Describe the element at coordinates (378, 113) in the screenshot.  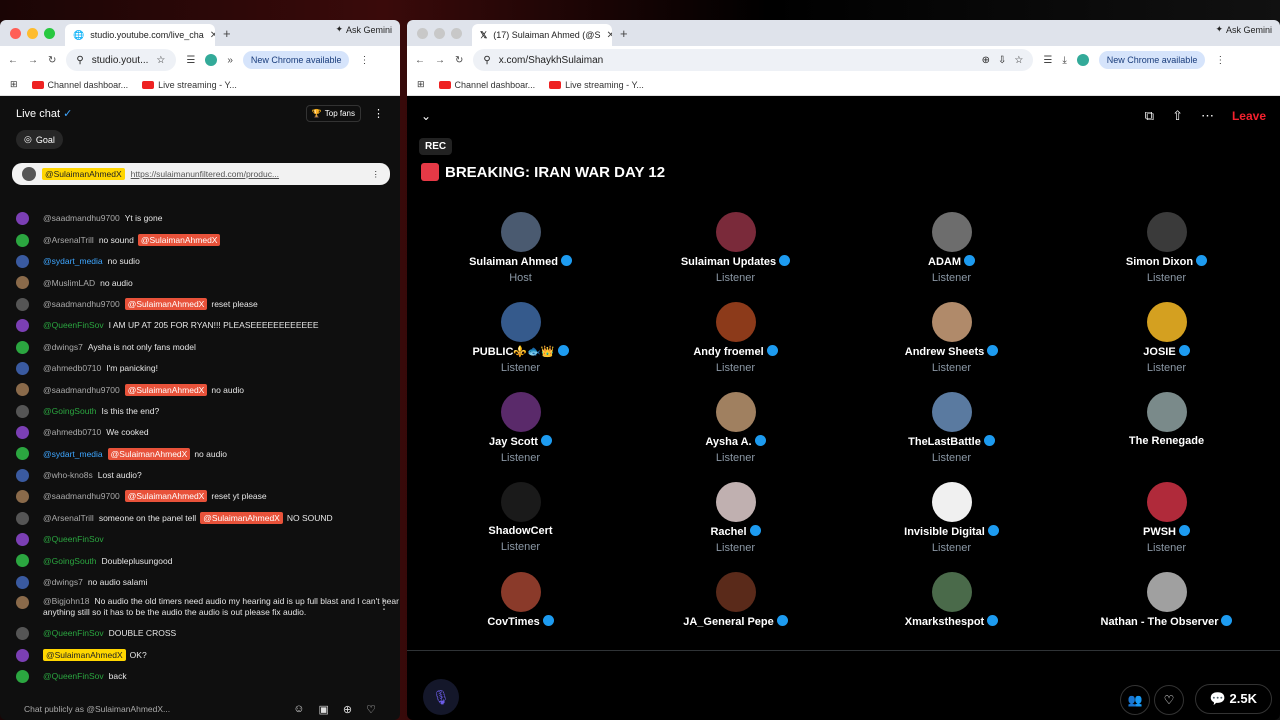
I see `chat-menu-kebab-icon: ⋮` at that location.